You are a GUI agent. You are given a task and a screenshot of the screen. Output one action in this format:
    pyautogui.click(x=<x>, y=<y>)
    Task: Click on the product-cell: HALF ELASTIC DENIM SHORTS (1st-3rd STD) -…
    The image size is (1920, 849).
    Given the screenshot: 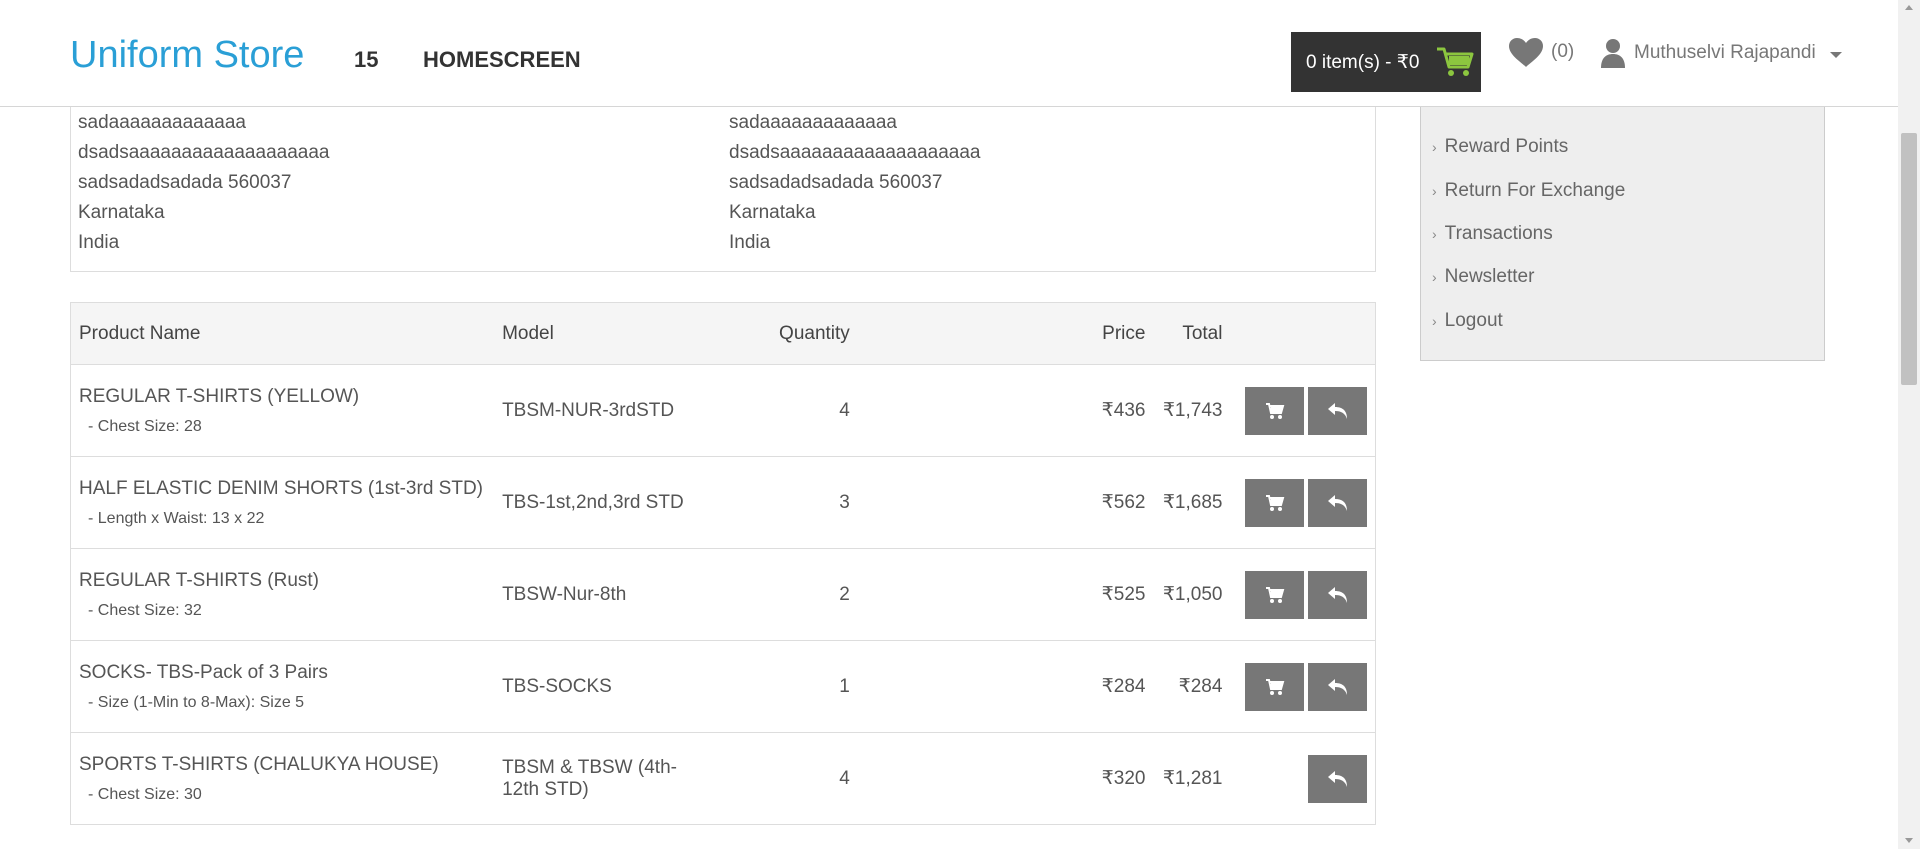 What is the action you would take?
    pyautogui.click(x=282, y=502)
    